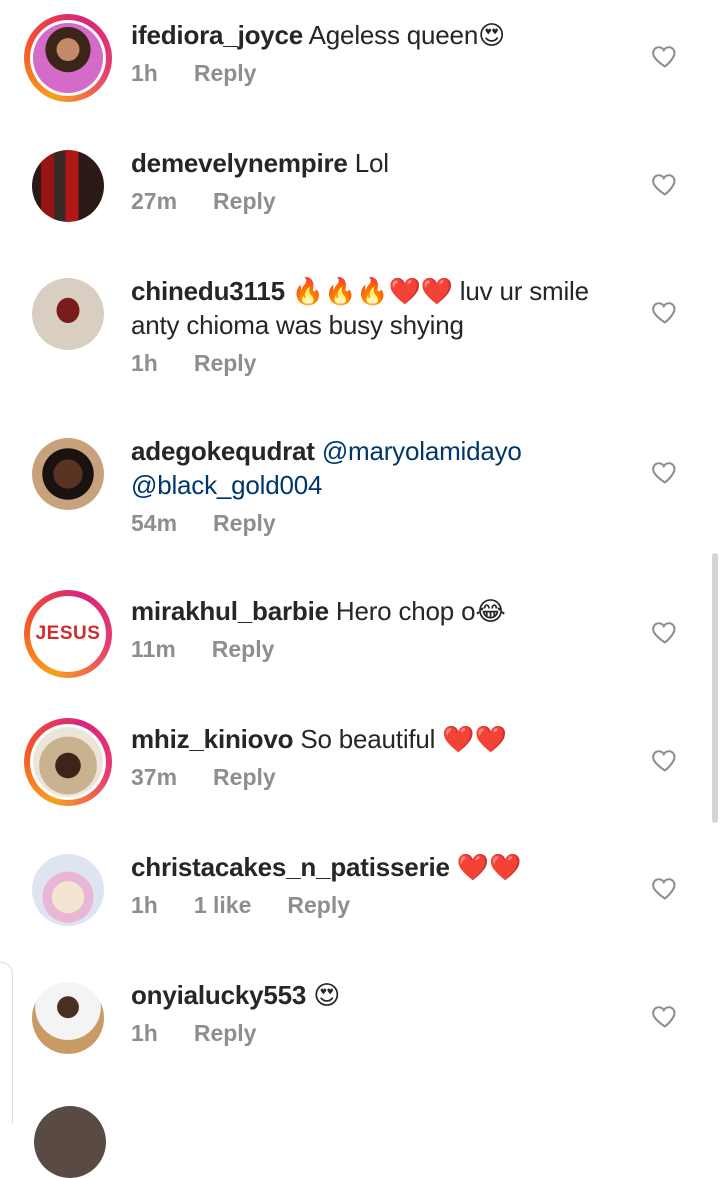  What do you see at coordinates (407, 35) in the screenshot?
I see `comment-text: Ageless queen😍` at bounding box center [407, 35].